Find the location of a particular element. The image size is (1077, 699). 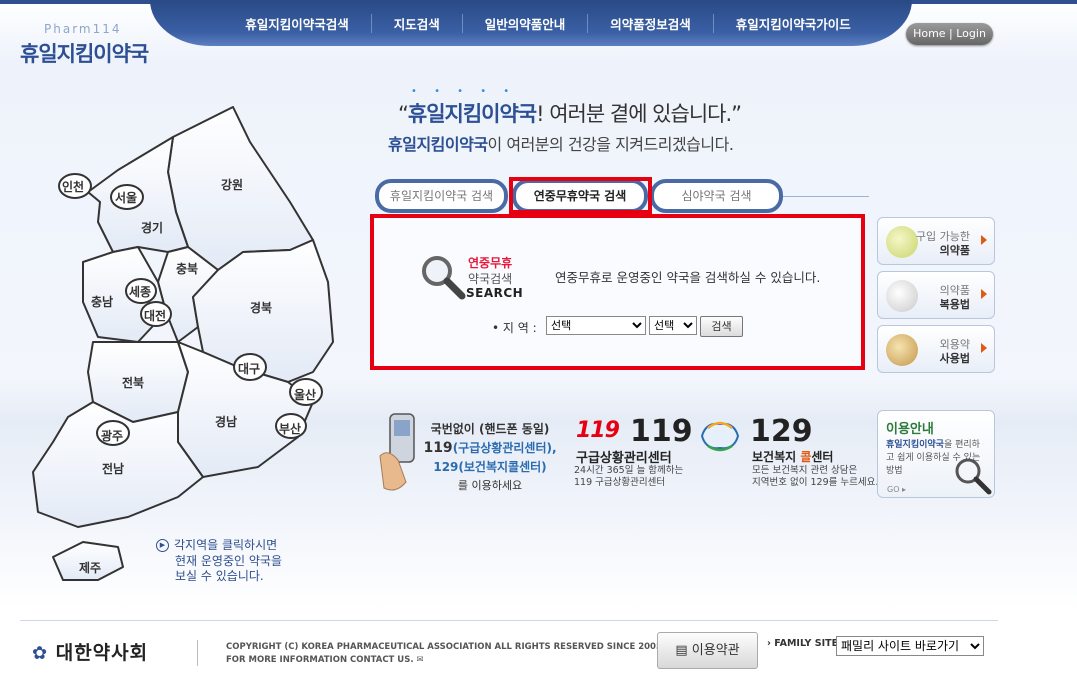

site-logo: 휴일지킴이약국 is located at coordinates (84, 53).